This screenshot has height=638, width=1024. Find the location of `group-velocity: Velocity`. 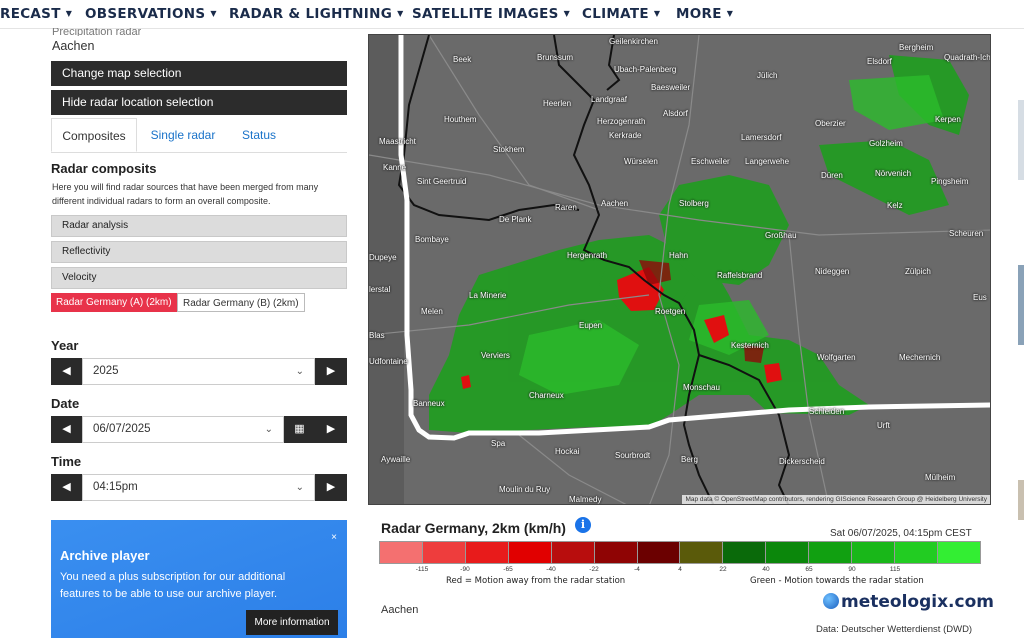

group-velocity: Velocity is located at coordinates (199, 278).